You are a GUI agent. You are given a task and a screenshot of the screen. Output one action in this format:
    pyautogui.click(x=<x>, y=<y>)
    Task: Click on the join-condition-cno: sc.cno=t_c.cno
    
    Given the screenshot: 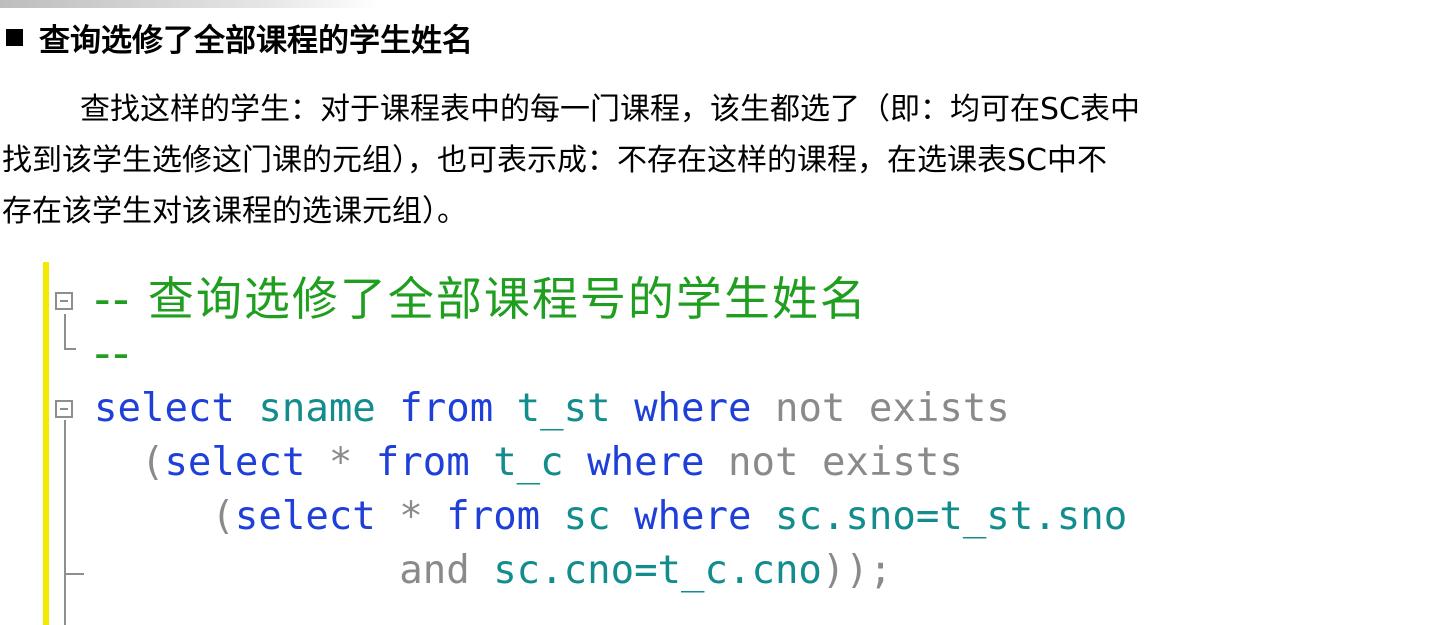 What is the action you would take?
    pyautogui.click(x=657, y=570)
    